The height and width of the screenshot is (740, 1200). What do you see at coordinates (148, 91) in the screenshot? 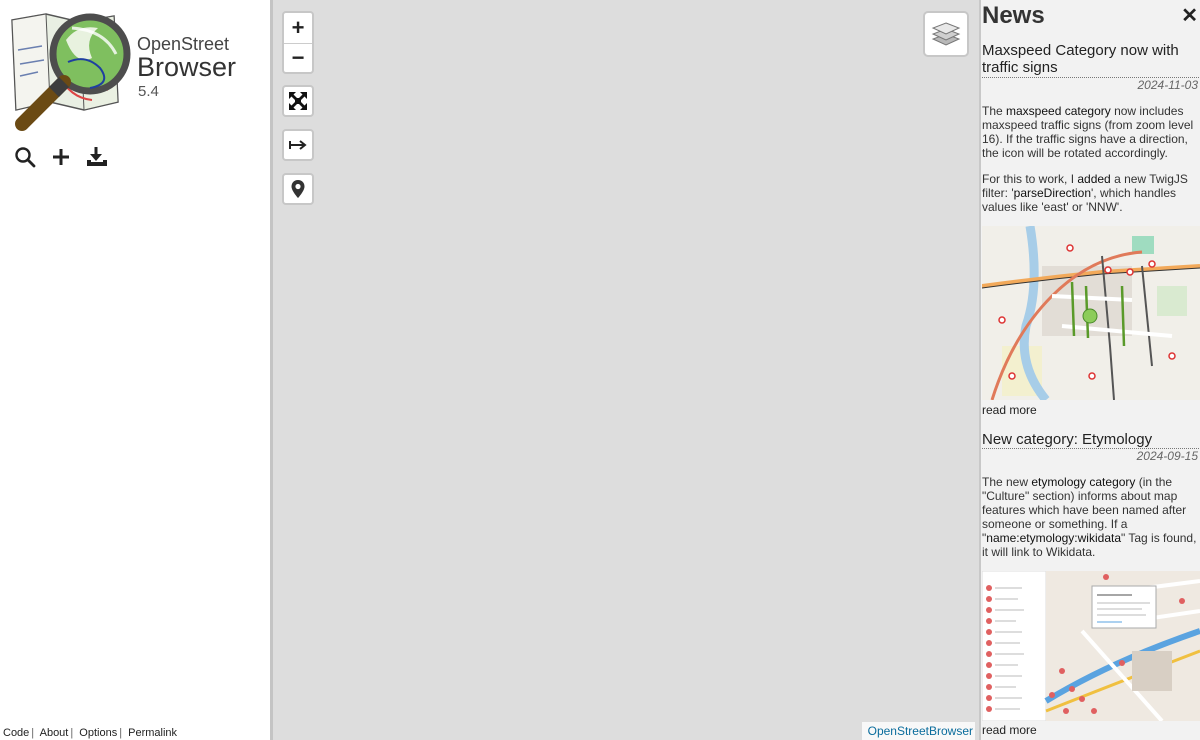
I see `app-version: 5.4` at bounding box center [148, 91].